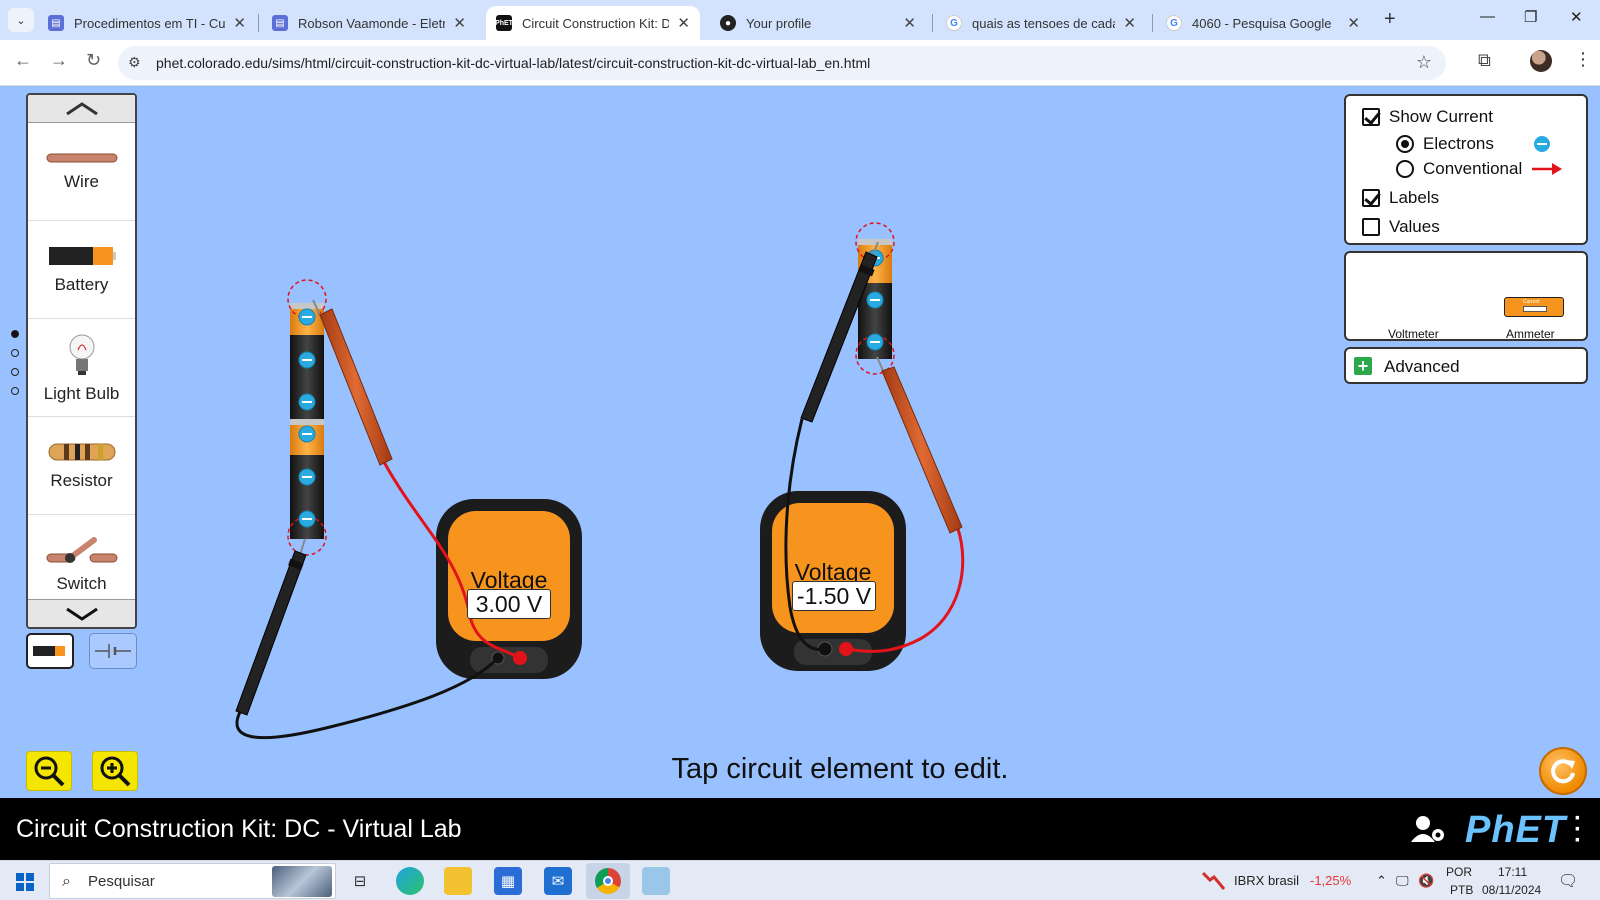 The width and height of the screenshot is (1600, 900). I want to click on clock-date: 08/11/2024, so click(1511, 890).